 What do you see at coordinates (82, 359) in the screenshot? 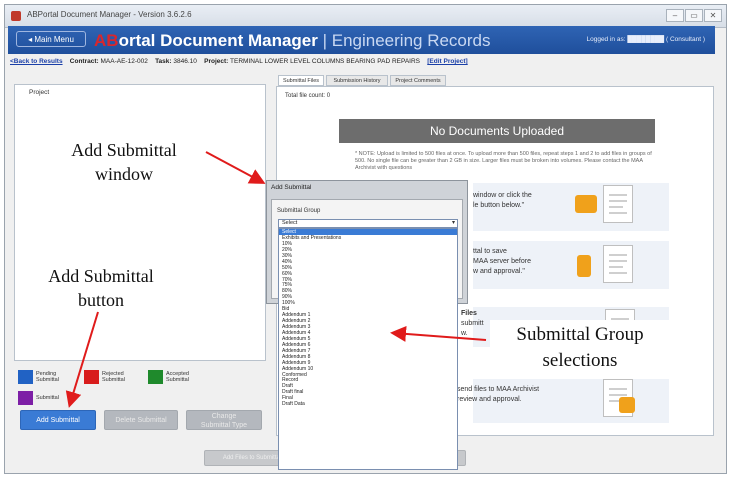
I see `arrow-to-add-button` at bounding box center [82, 359].